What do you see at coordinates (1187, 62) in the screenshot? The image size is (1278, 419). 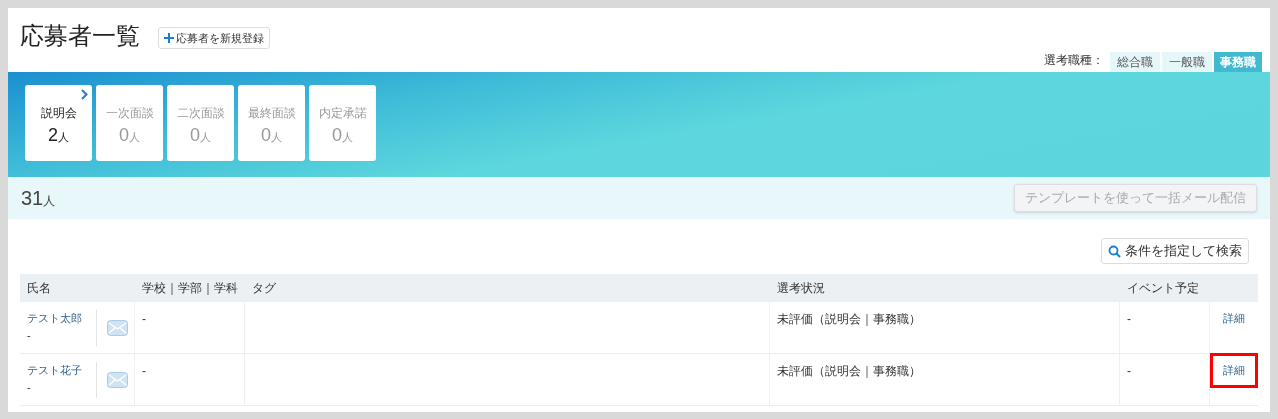 I see `job-type-tab: 一般職` at bounding box center [1187, 62].